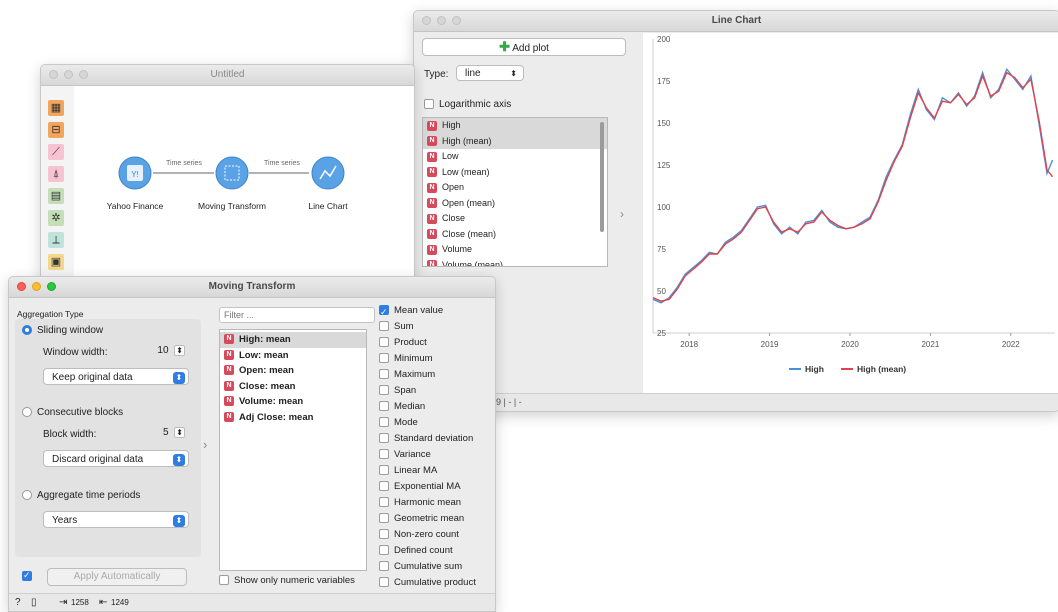 Image resolution: width=1058 pixels, height=612 pixels. I want to click on aggregation-option: Exponential MA, so click(437, 487).